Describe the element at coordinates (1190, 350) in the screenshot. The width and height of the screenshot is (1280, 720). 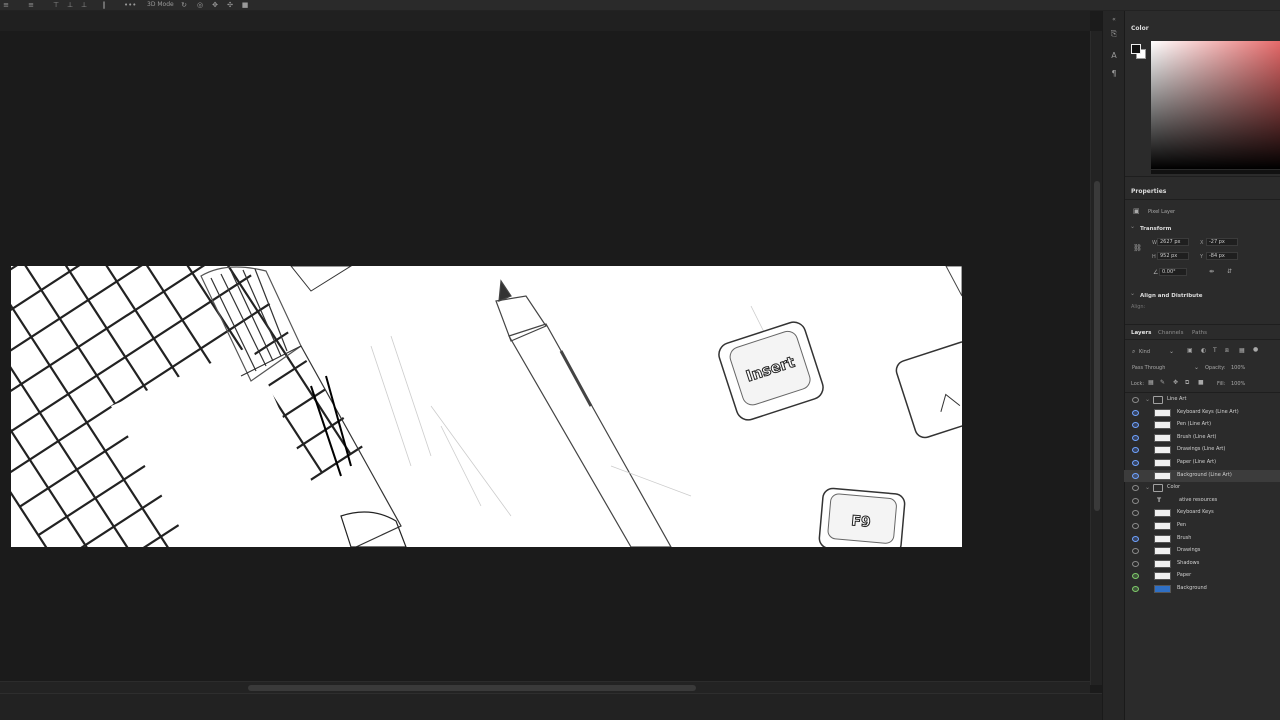
I see `filter-pixel-icon: ▣` at that location.